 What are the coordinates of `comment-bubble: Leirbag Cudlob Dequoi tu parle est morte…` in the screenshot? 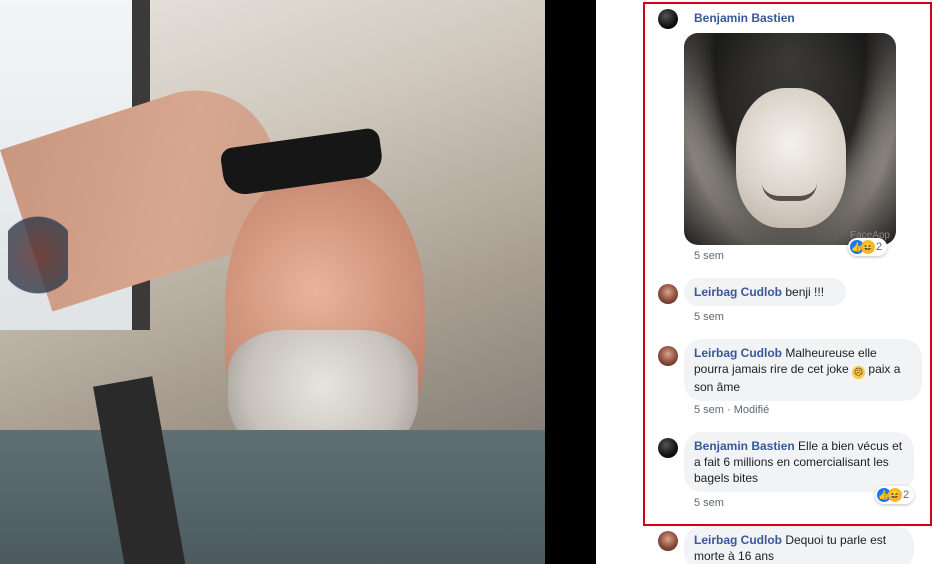 It's located at (799, 545).